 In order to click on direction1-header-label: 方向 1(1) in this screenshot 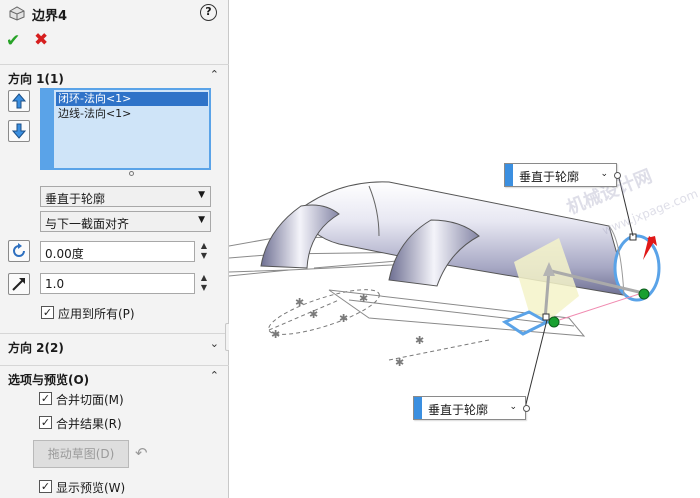, I will do `click(36, 79)`.